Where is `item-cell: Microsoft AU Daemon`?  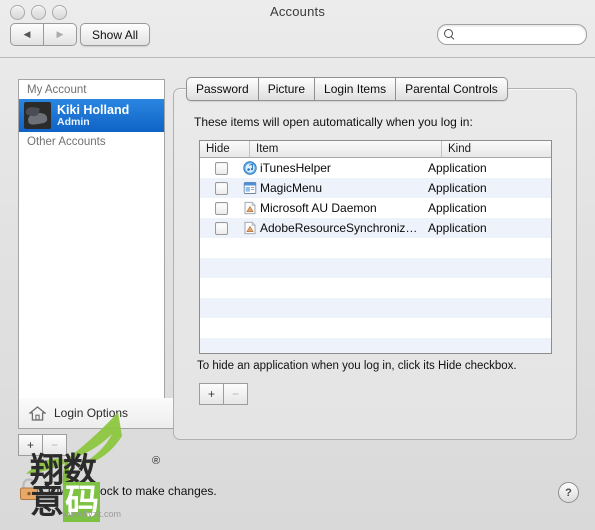 item-cell: Microsoft AU Daemon is located at coordinates (335, 208).